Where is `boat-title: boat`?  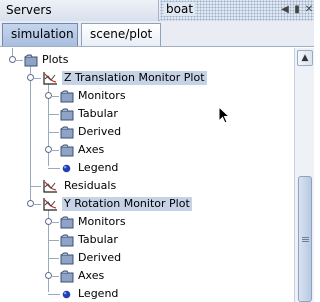
boat-title: boat is located at coordinates (180, 9).